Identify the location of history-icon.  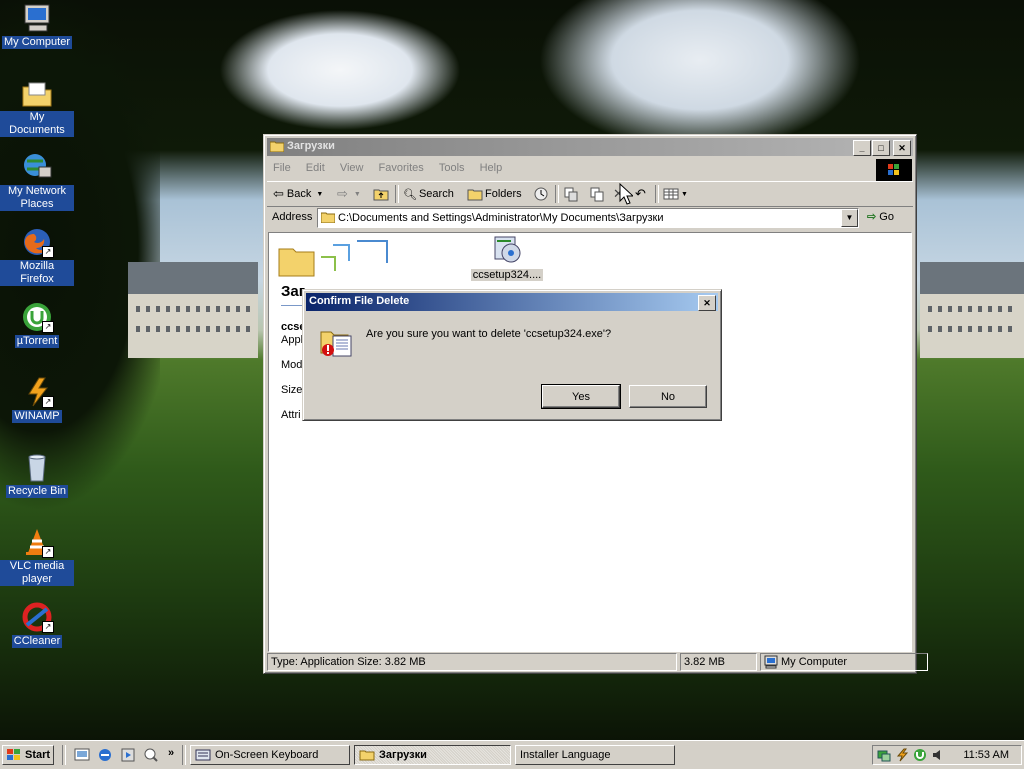
(541, 194).